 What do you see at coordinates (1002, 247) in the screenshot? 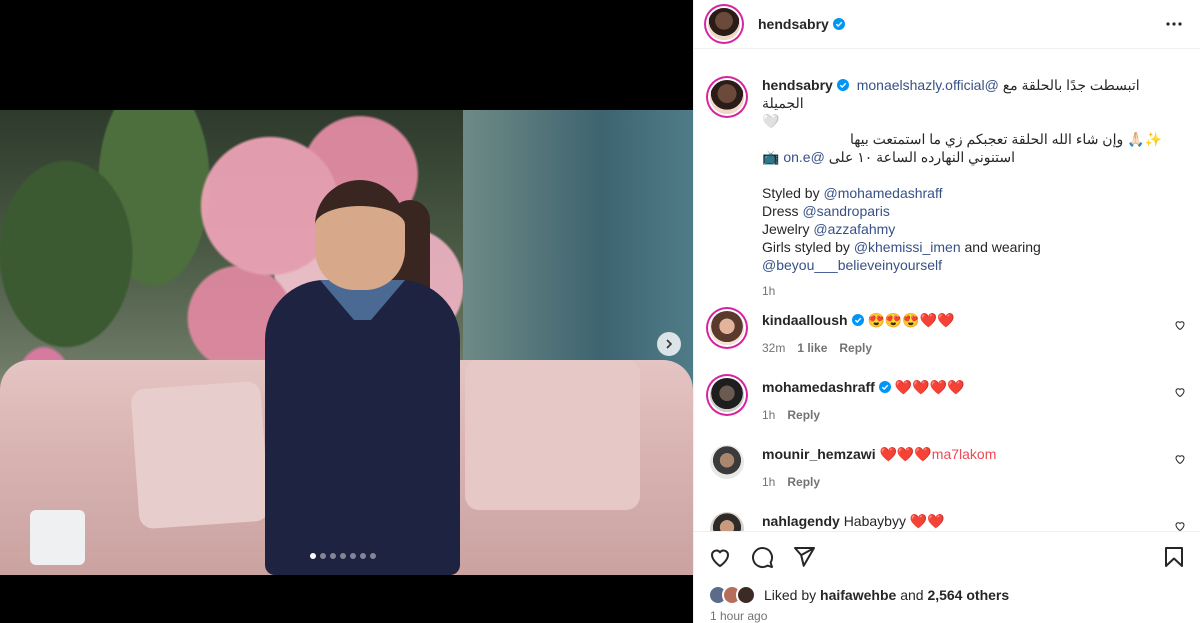
I see `caption-label: and wearing` at bounding box center [1002, 247].